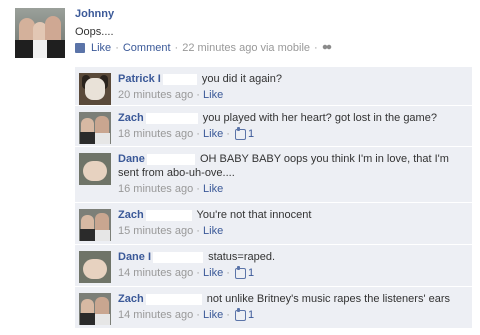 The width and height of the screenshot is (480, 335). Describe the element at coordinates (155, 231) in the screenshot. I see `comment-timestamp: 15 minutes ago` at that location.